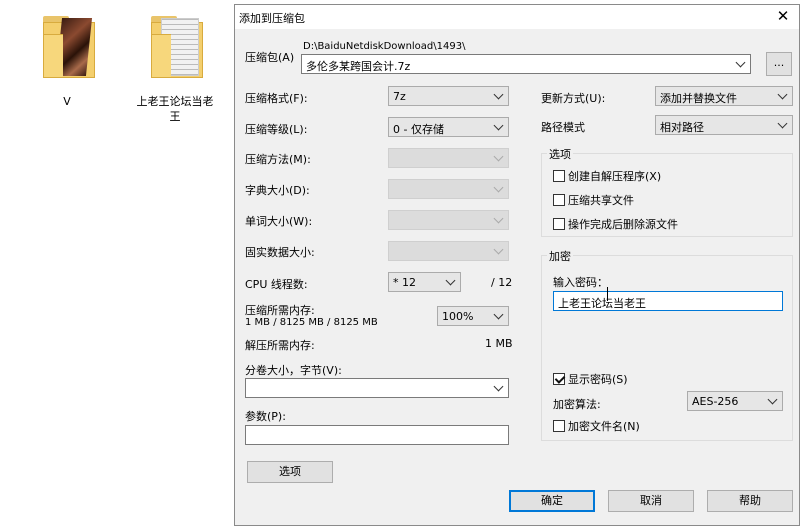  I want to click on format-select: 7z, so click(448, 96).